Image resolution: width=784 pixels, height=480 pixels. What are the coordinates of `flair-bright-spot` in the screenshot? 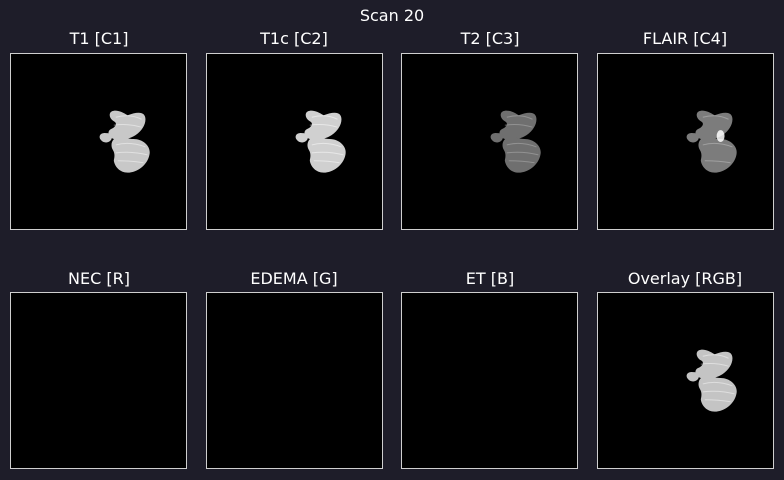 It's located at (720, 136).